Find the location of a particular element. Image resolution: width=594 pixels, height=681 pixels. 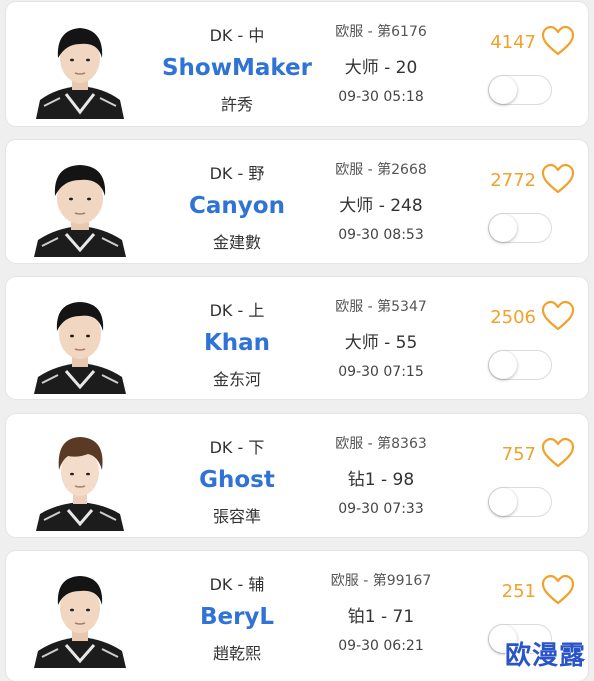

player-real-name: 金建數 is located at coordinates (236, 242).